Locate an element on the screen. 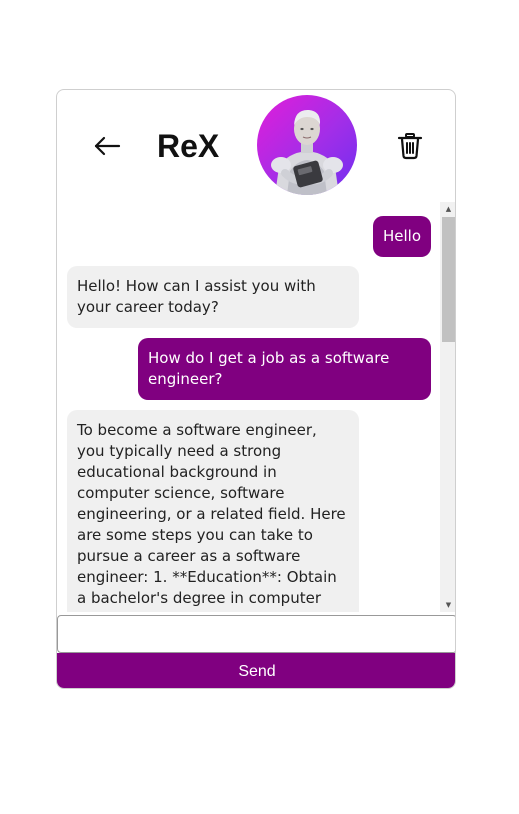 The width and height of the screenshot is (519, 814). page-title: ReX is located at coordinates (188, 146).